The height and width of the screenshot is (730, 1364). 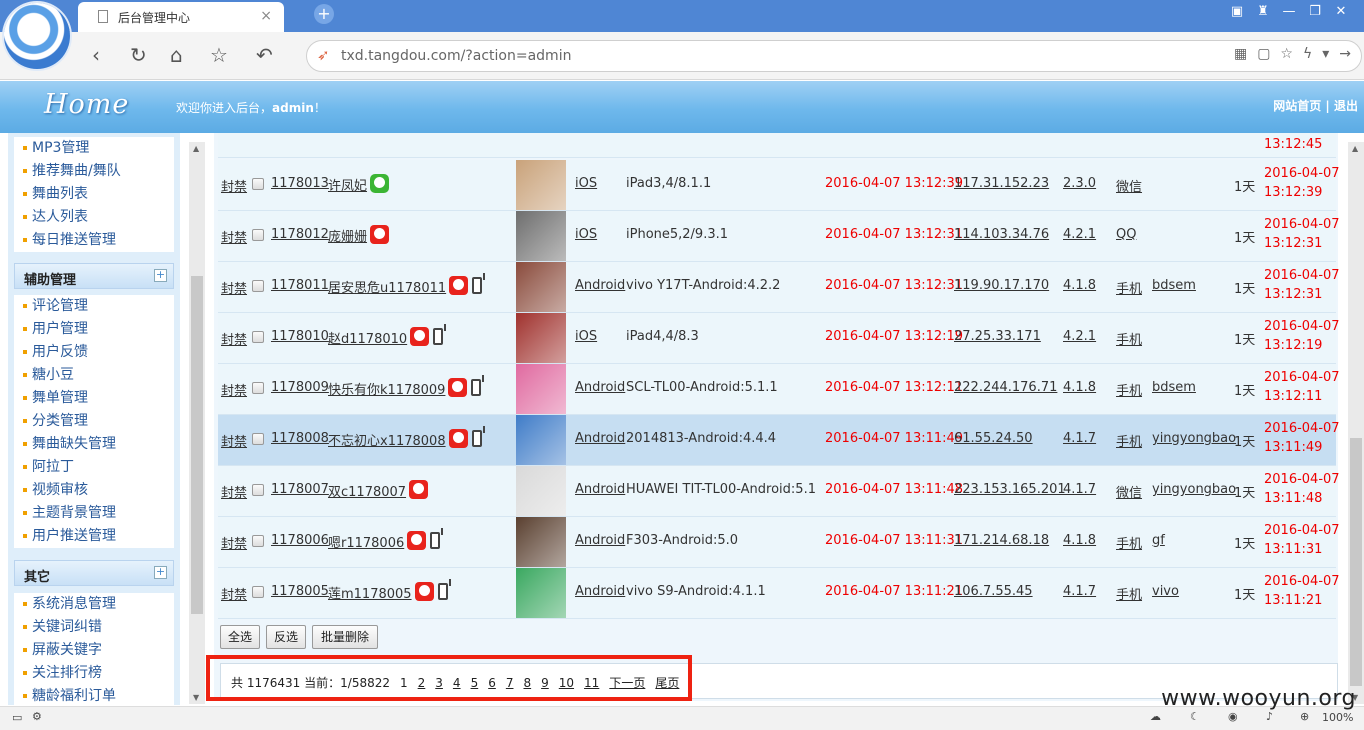 What do you see at coordinates (264, 55) in the screenshot?
I see `undo-icon: ↶` at bounding box center [264, 55].